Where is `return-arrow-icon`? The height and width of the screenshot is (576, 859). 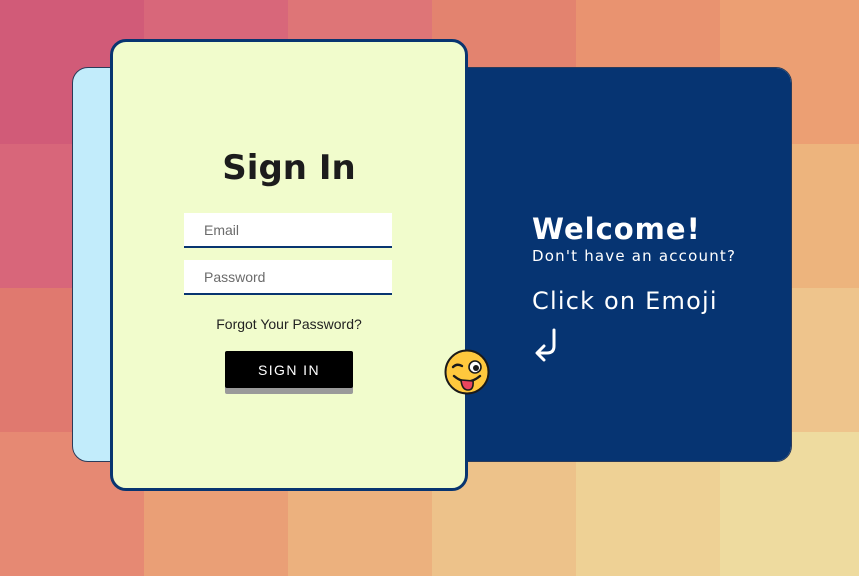
return-arrow-icon is located at coordinates (545, 345).